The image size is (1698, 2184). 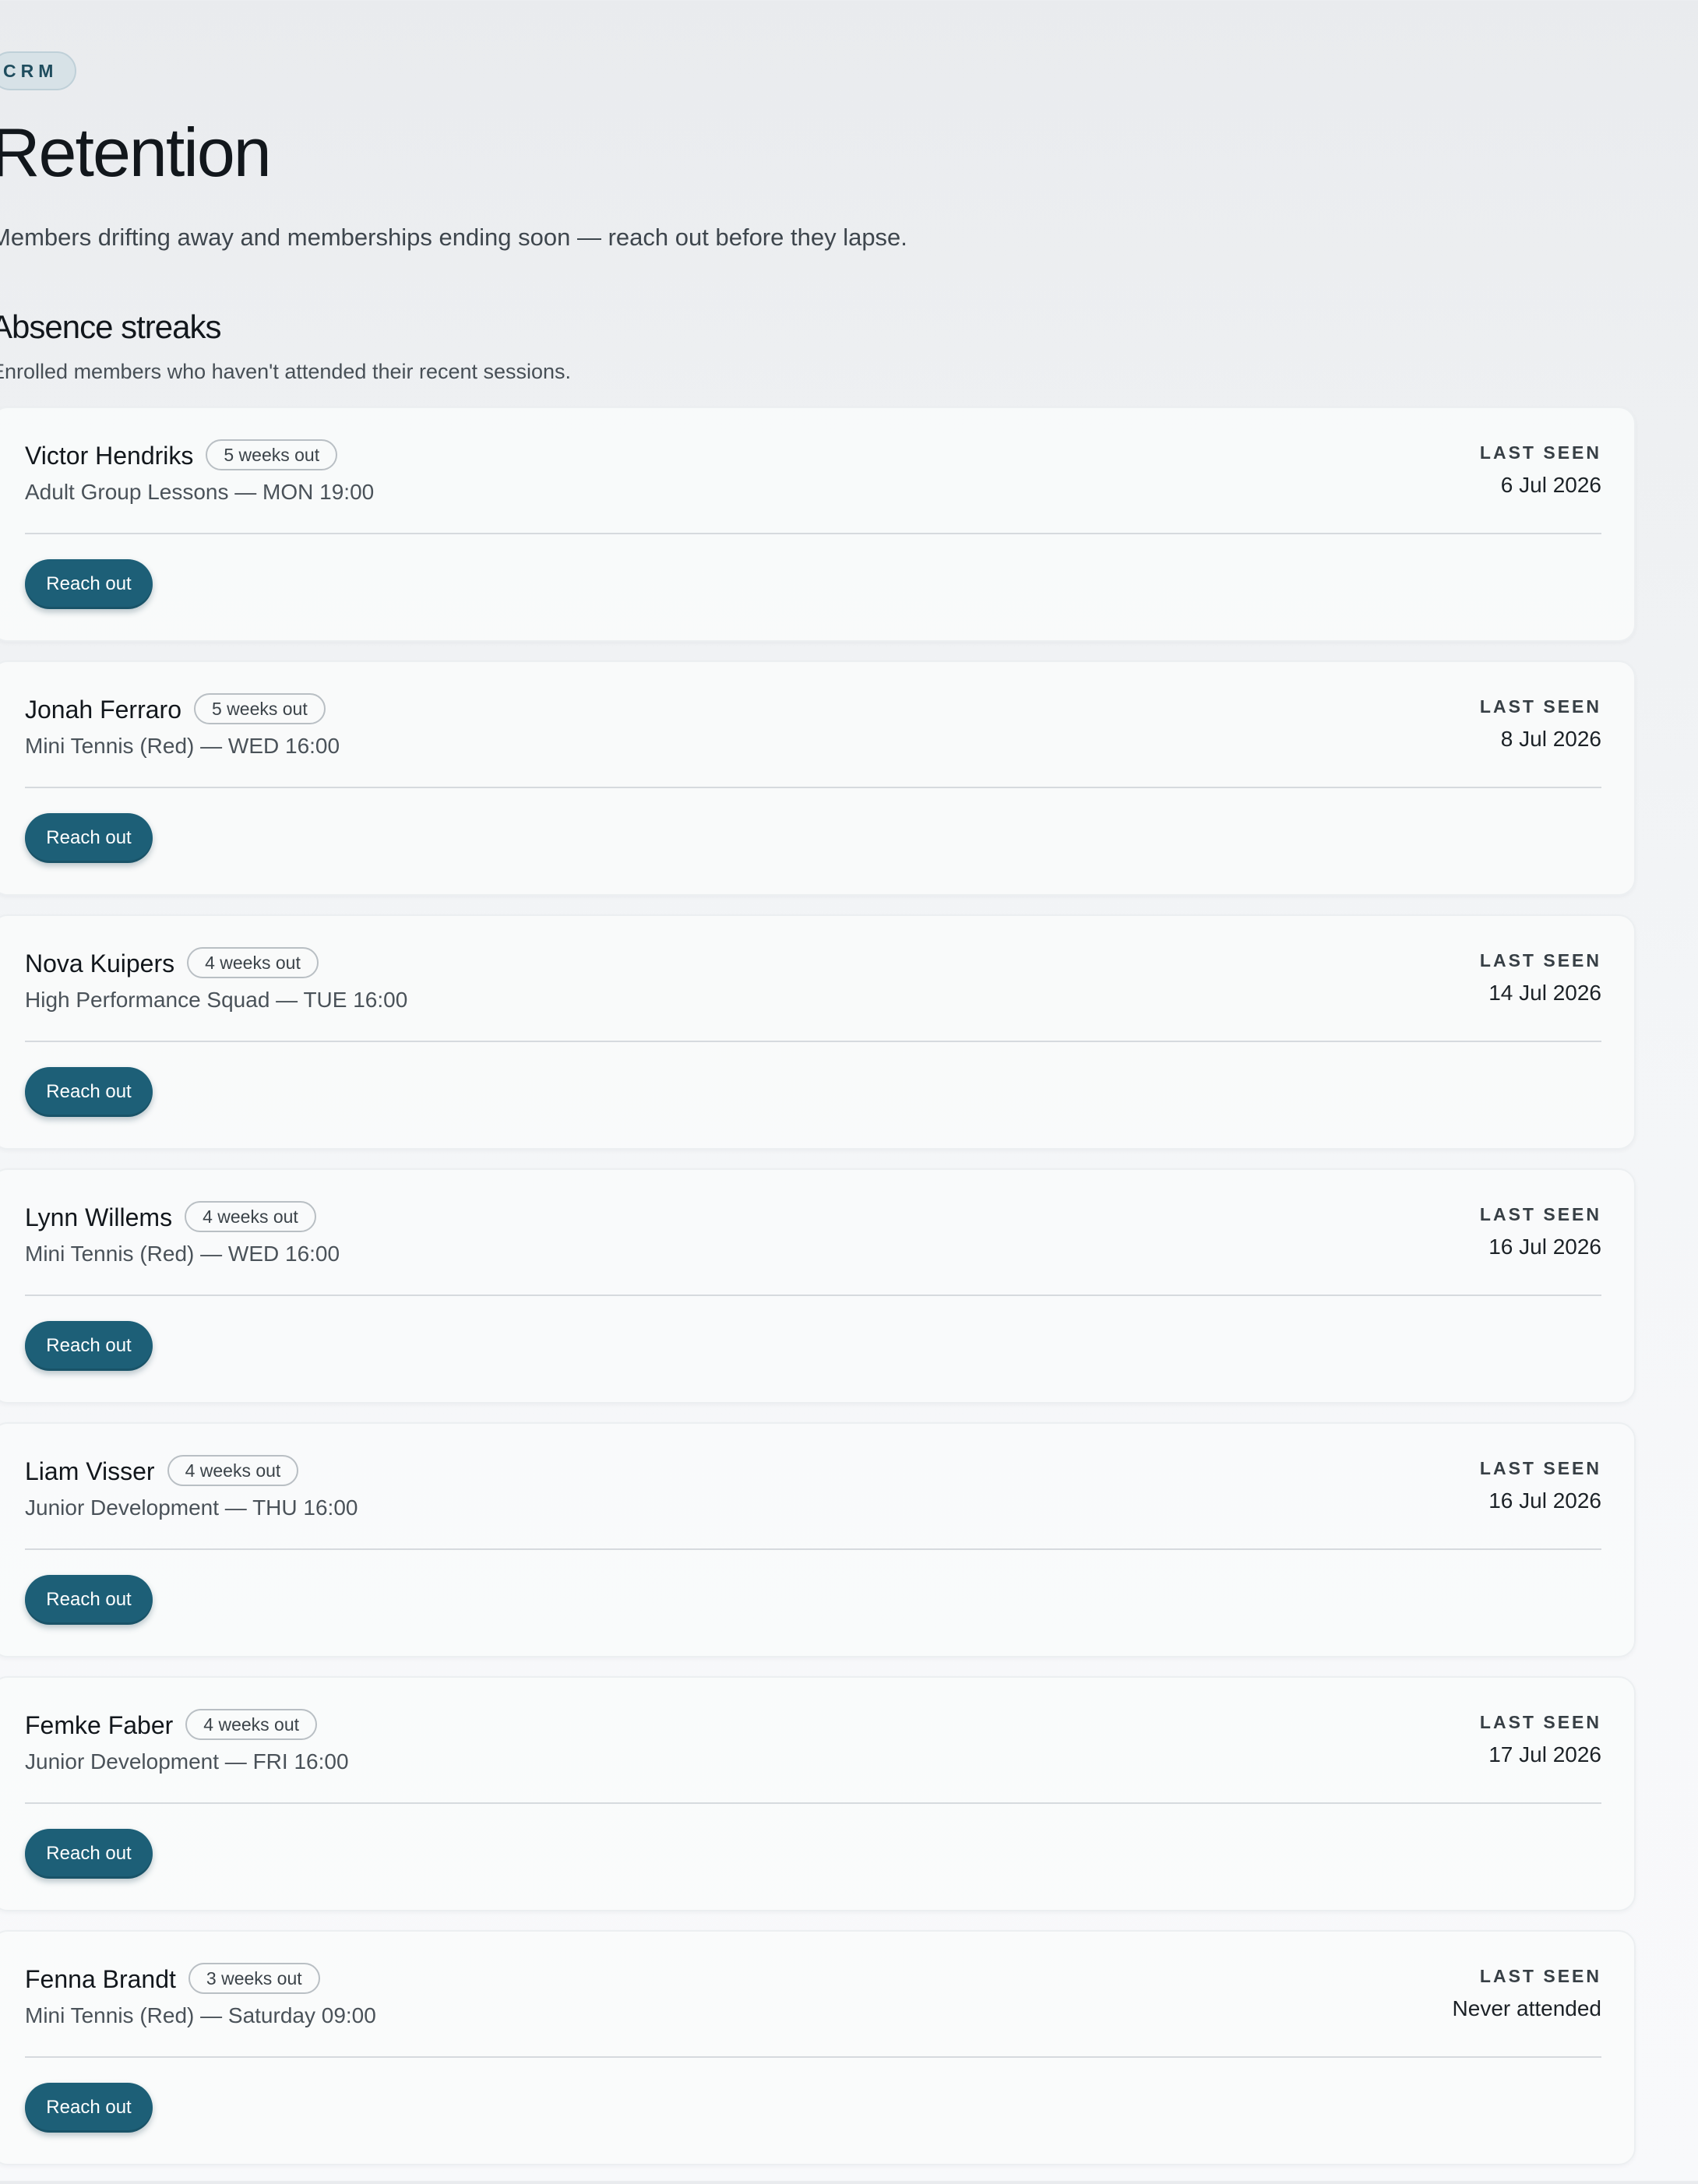 I want to click on last-seen: LAST SEEN 17 Jul 2026, so click(x=1540, y=1739).